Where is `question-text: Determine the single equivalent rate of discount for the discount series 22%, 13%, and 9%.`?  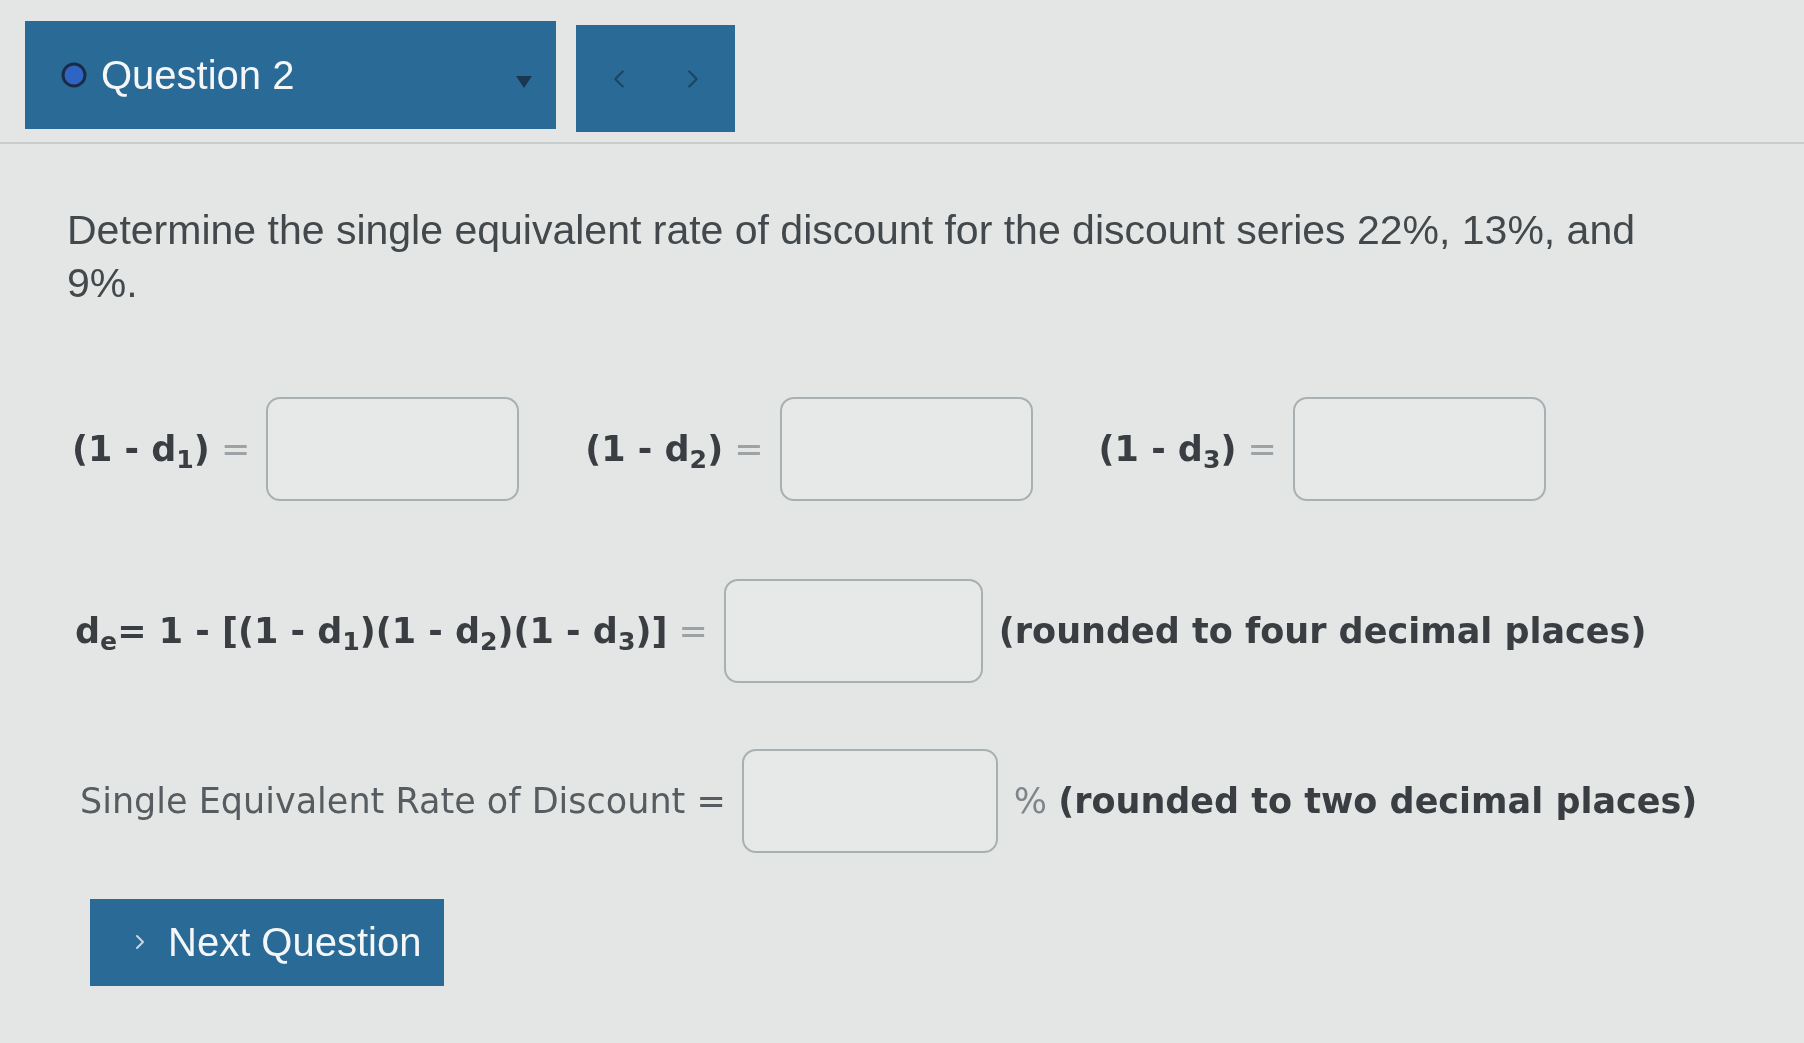 question-text: Determine the single equivalent rate of discount for the discount series 22%, 13%, and 9%. is located at coordinates (852, 257).